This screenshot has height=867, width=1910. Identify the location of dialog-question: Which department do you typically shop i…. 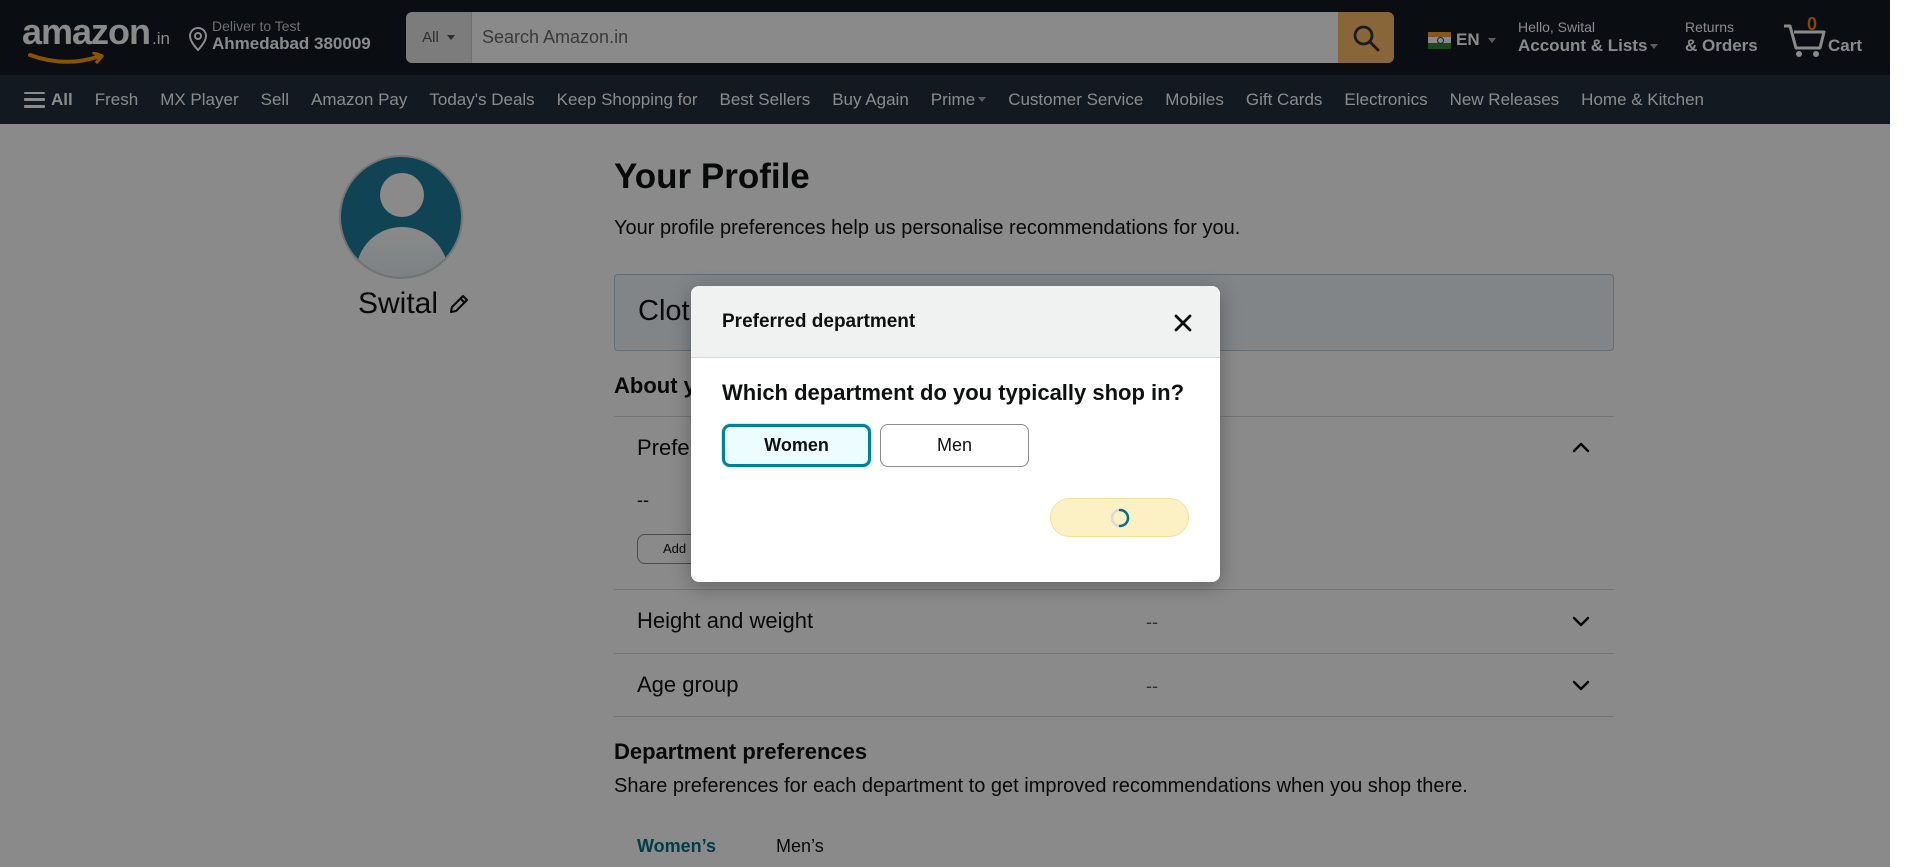
(953, 392).